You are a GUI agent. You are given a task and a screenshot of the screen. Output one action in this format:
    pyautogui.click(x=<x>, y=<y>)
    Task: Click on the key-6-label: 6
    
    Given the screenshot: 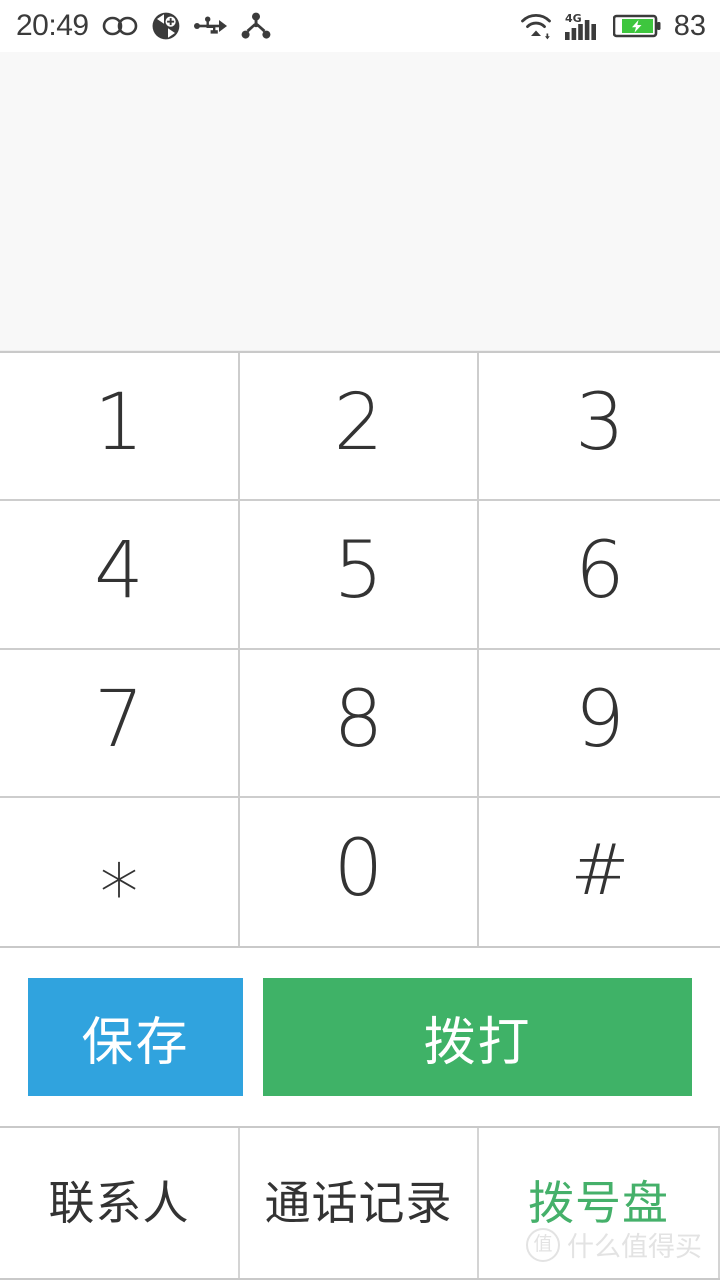 What is the action you would take?
    pyautogui.click(x=600, y=571)
    